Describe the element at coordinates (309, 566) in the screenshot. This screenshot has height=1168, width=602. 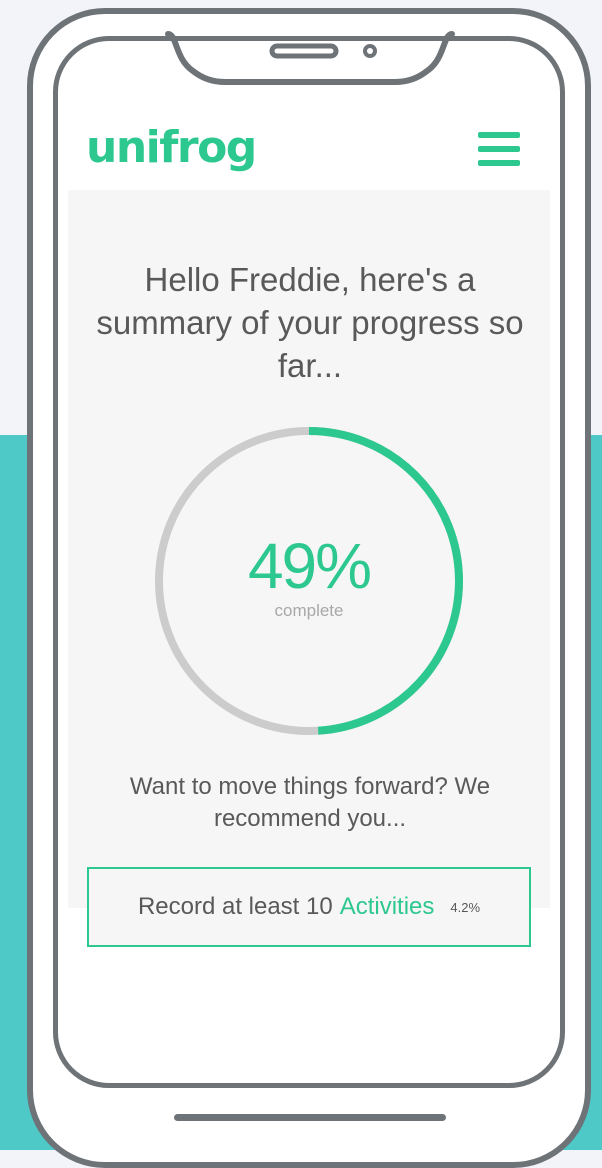
I see `progress-percent: 49%` at that location.